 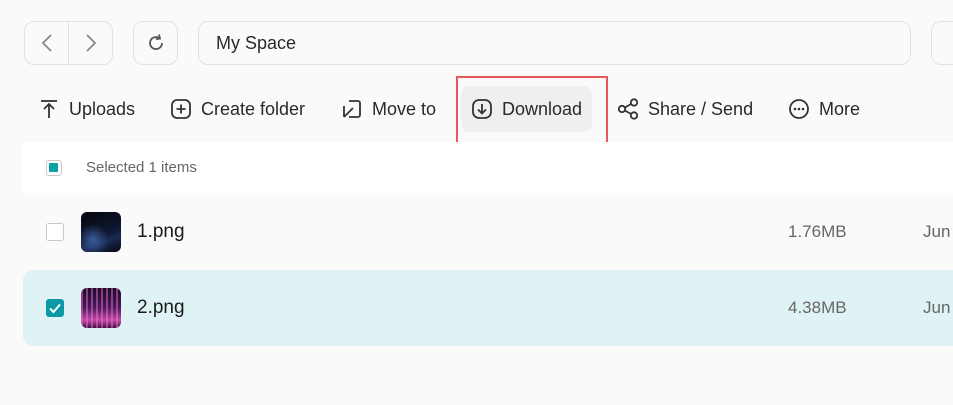 What do you see at coordinates (488, 167) in the screenshot?
I see `selection-bar: Selected 1 items` at bounding box center [488, 167].